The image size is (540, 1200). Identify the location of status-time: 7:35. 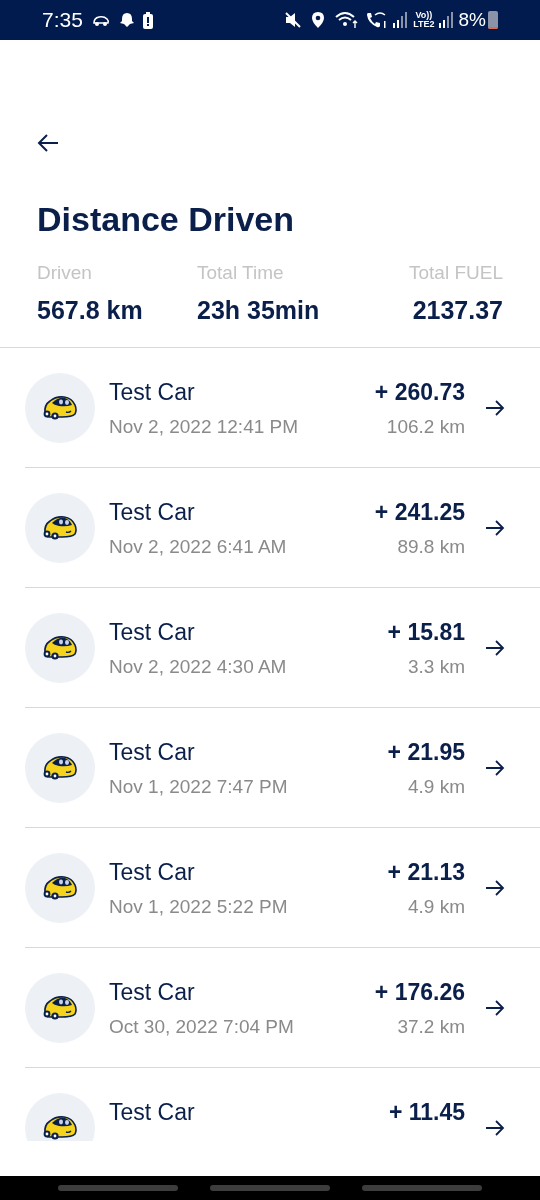
(62, 20).